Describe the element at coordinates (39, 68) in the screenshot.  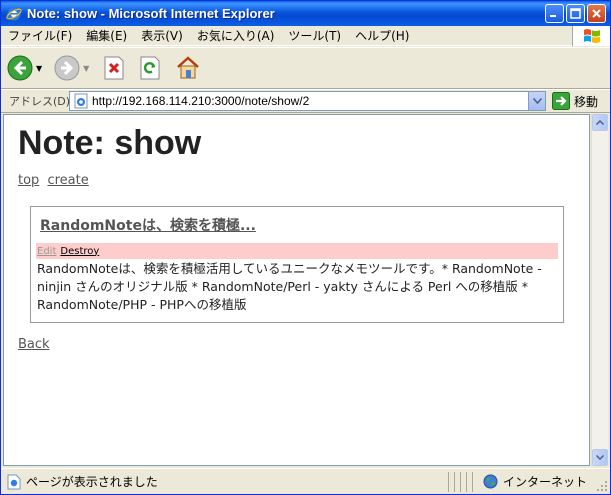
I see `back-dropdown-icon: ▼` at that location.